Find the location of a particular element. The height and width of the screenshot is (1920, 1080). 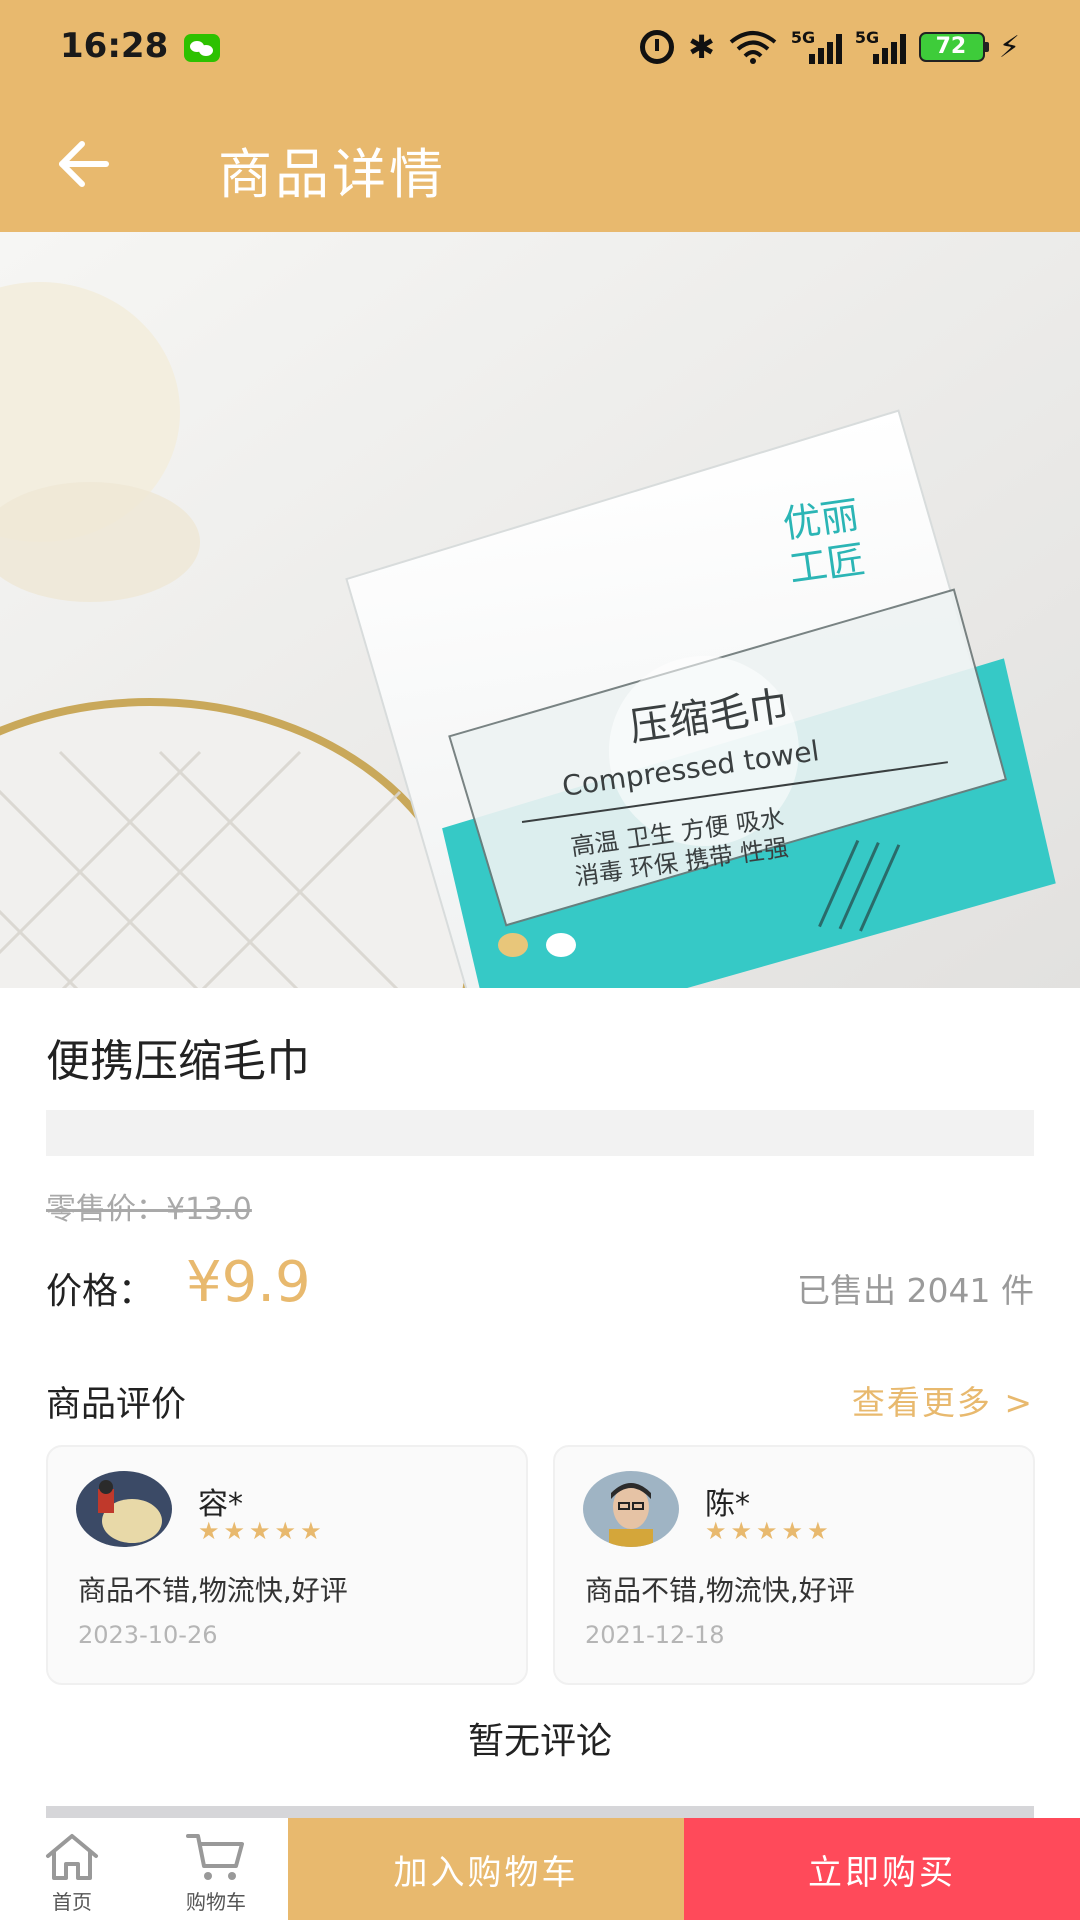

status-icons: ✱ 5G 5G 72 ⚡ is located at coordinates (830, 47).